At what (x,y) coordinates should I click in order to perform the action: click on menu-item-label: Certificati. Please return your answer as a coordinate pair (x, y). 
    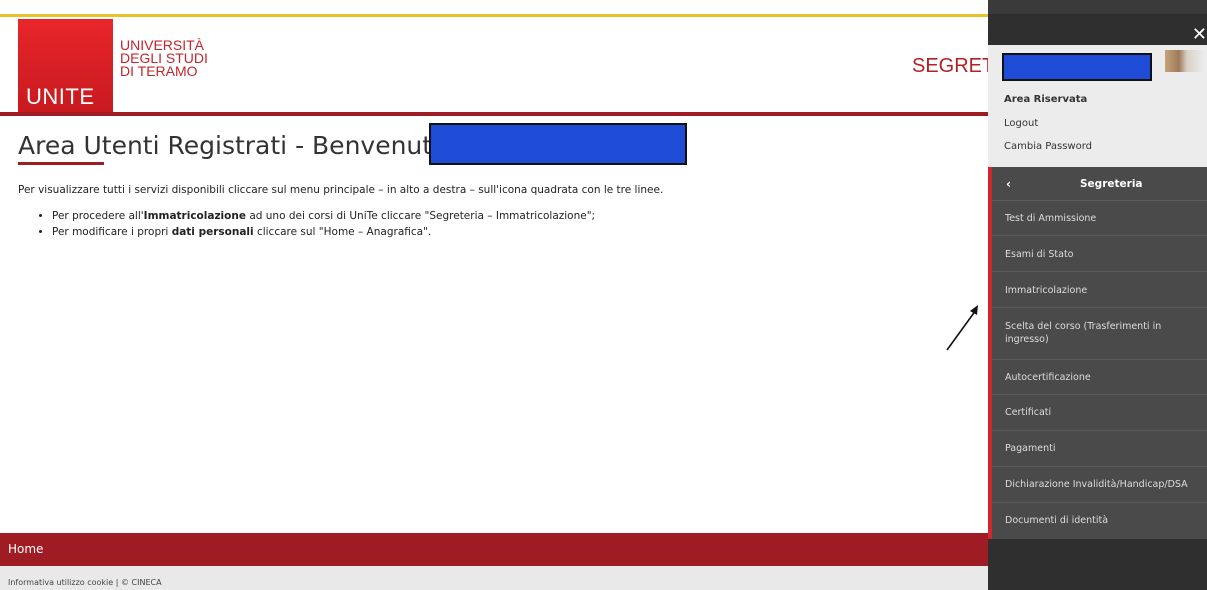
    Looking at the image, I should click on (1028, 412).